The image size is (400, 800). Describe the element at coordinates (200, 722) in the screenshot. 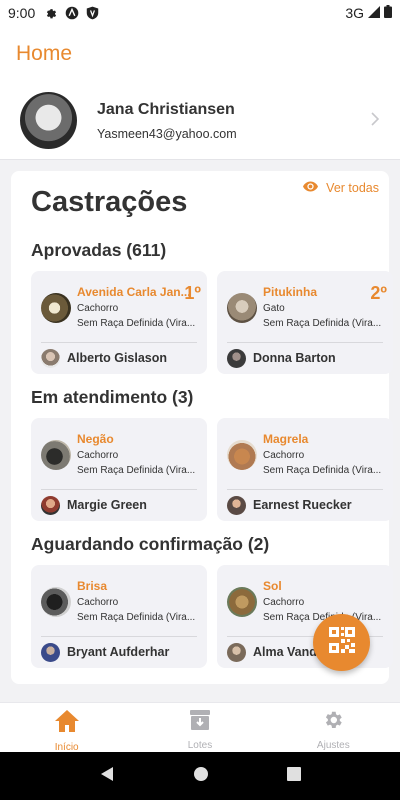

I see `archive-icon` at that location.